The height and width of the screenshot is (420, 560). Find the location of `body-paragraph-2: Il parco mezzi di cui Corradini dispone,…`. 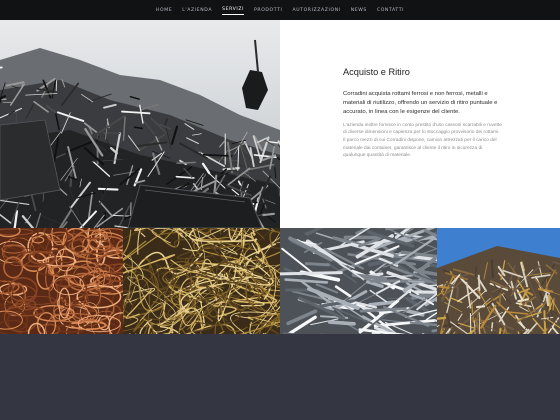

body-paragraph-2: Il parco mezzi di cui Corradini dispone,… is located at coordinates (420, 148).